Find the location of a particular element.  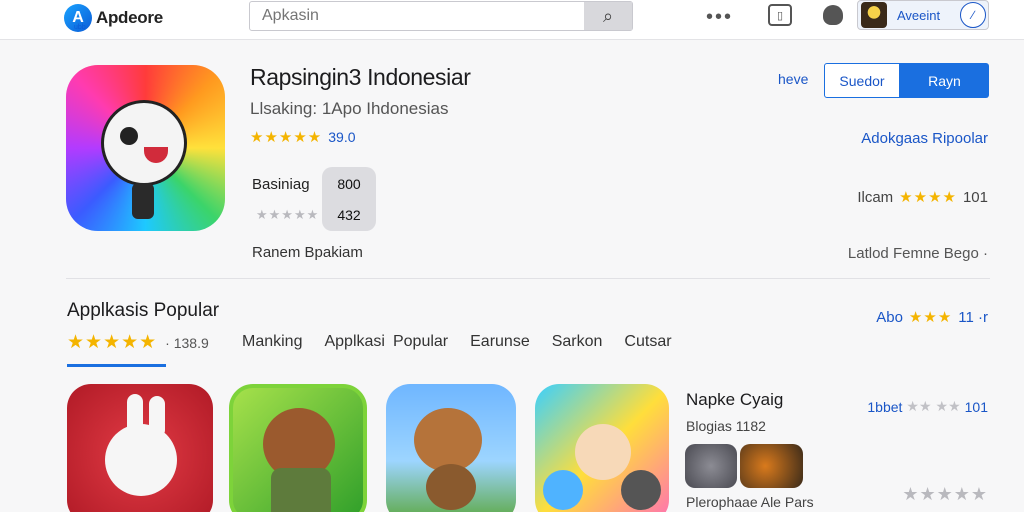

edit-icon: ∕ is located at coordinates (973, 15).